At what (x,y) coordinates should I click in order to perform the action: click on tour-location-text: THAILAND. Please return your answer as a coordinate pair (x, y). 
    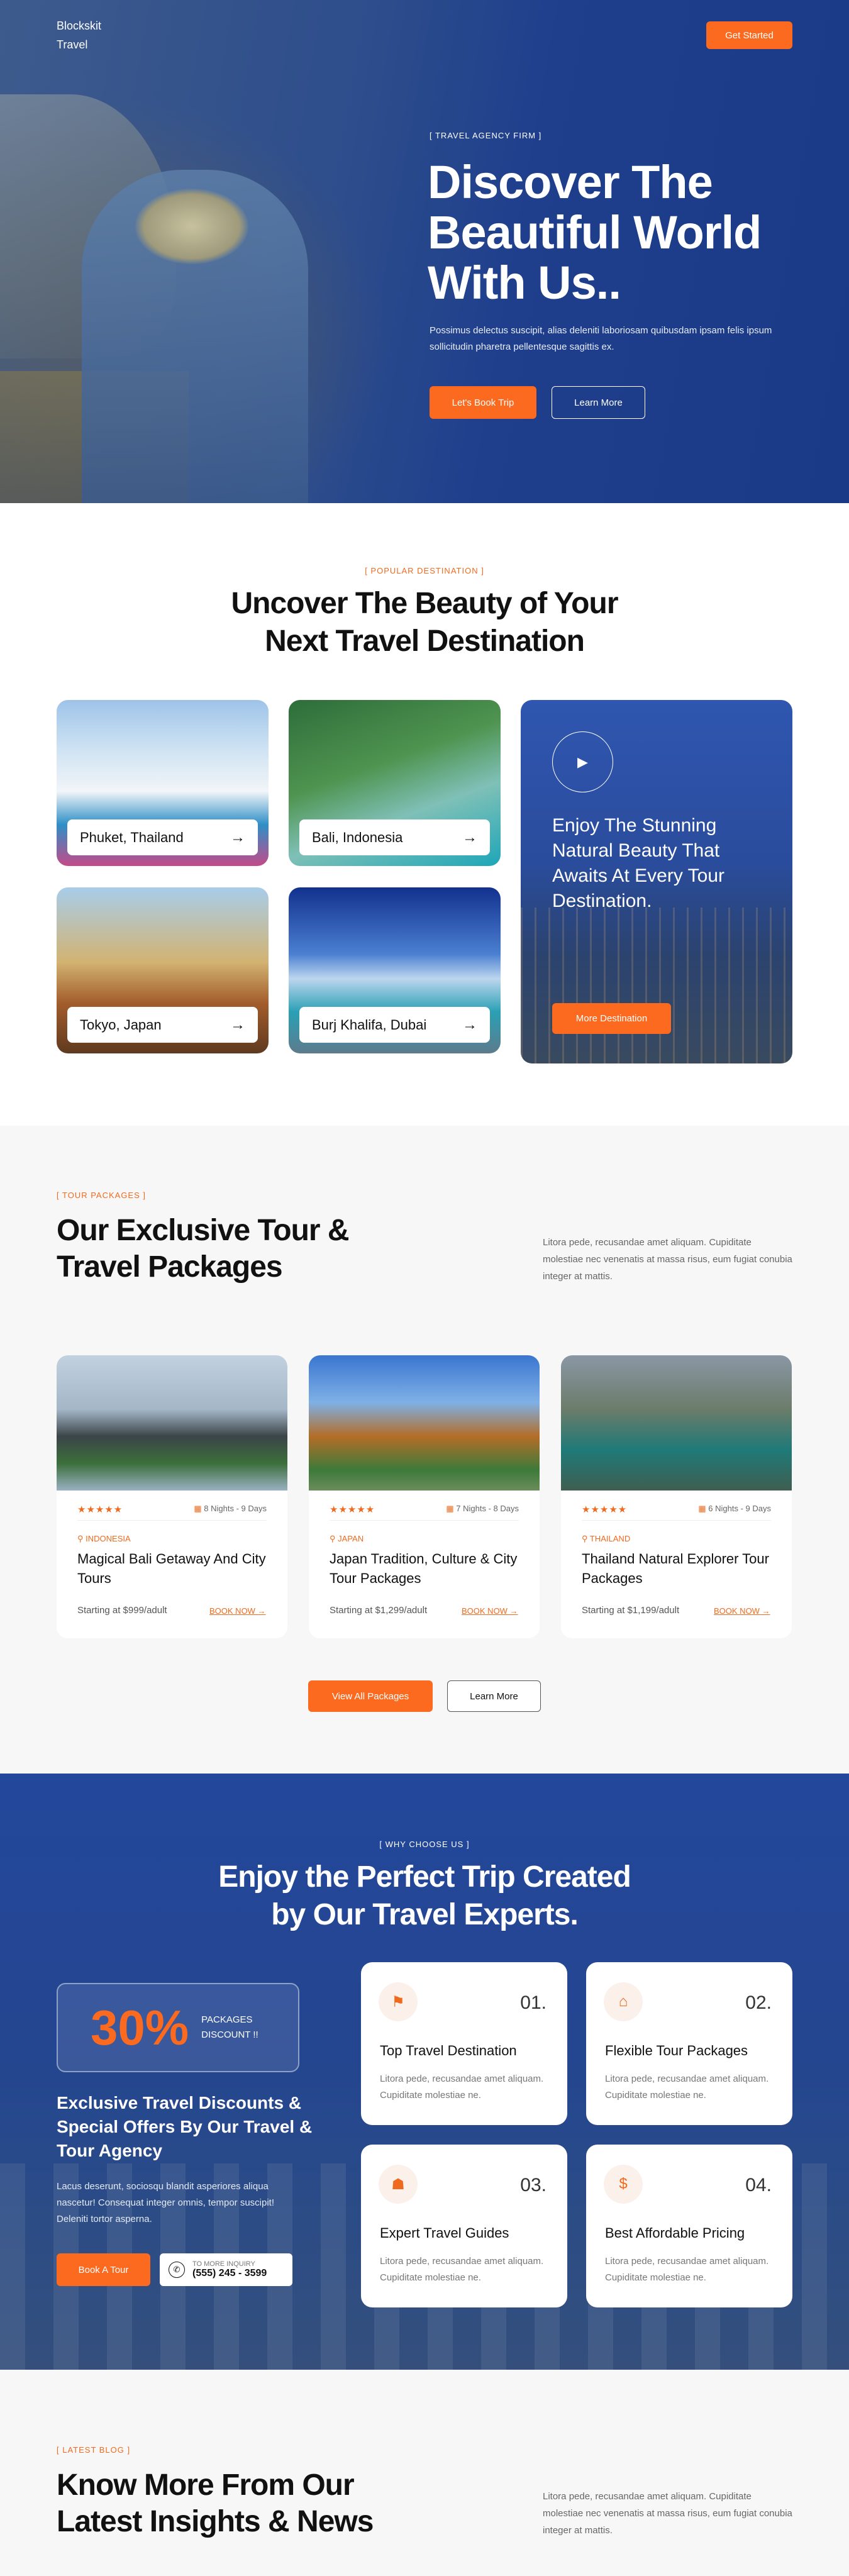
    Looking at the image, I should click on (610, 1538).